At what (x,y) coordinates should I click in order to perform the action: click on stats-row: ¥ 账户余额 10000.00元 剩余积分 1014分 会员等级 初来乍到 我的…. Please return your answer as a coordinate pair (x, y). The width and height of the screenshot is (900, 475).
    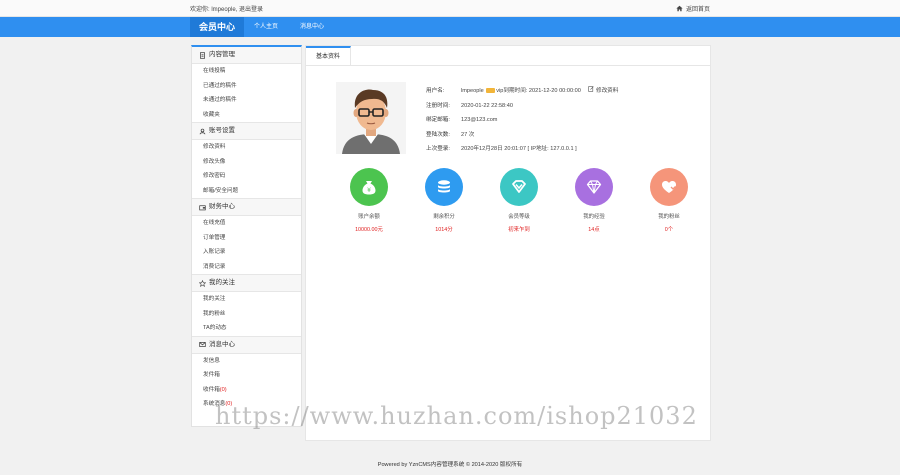
    Looking at the image, I should click on (512, 203).